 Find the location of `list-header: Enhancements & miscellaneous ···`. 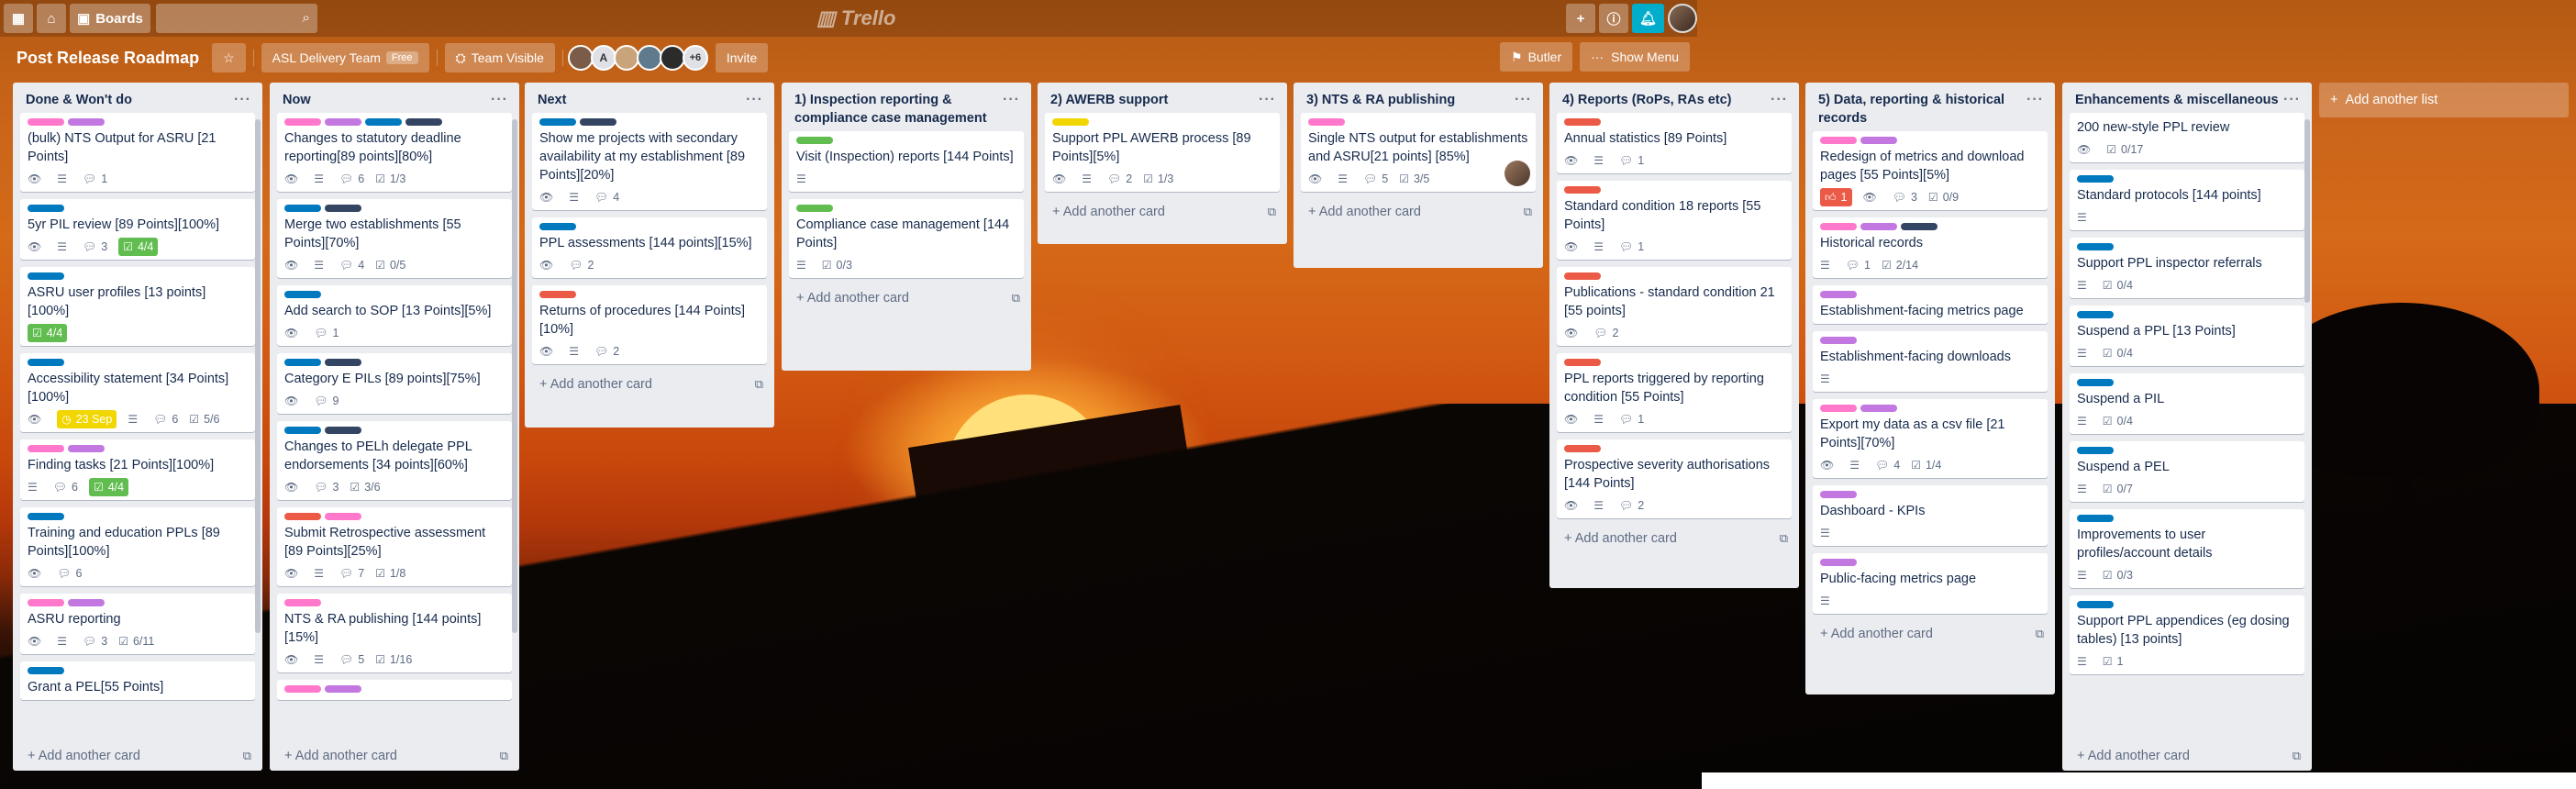

list-header: Enhancements & miscellaneous ··· is located at coordinates (2187, 98).